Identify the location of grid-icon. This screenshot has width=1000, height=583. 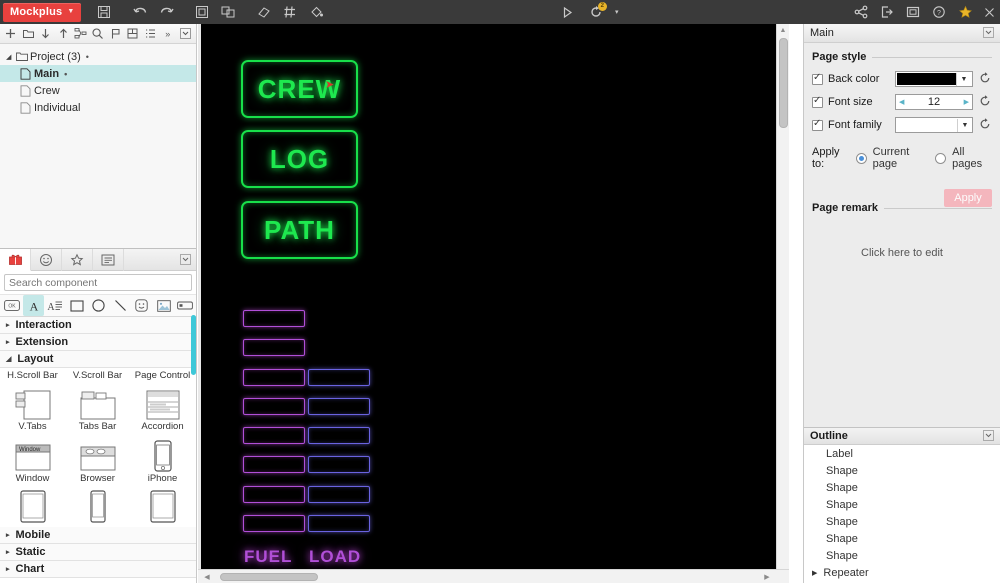
(290, 12).